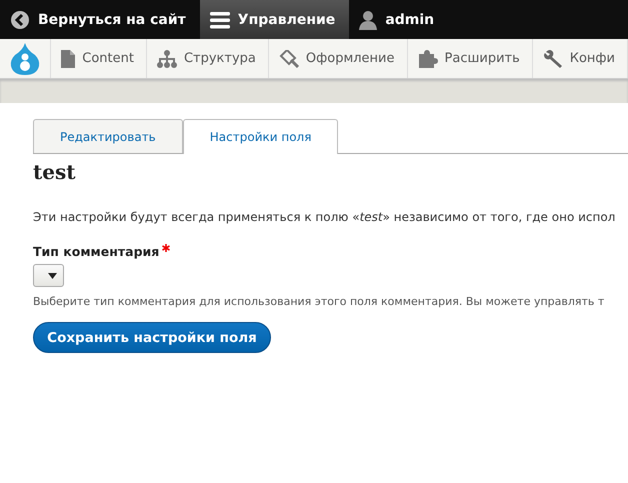 This screenshot has height=483, width=628. What do you see at coordinates (260, 136) in the screenshot?
I see `tab: Настройки поля` at bounding box center [260, 136].